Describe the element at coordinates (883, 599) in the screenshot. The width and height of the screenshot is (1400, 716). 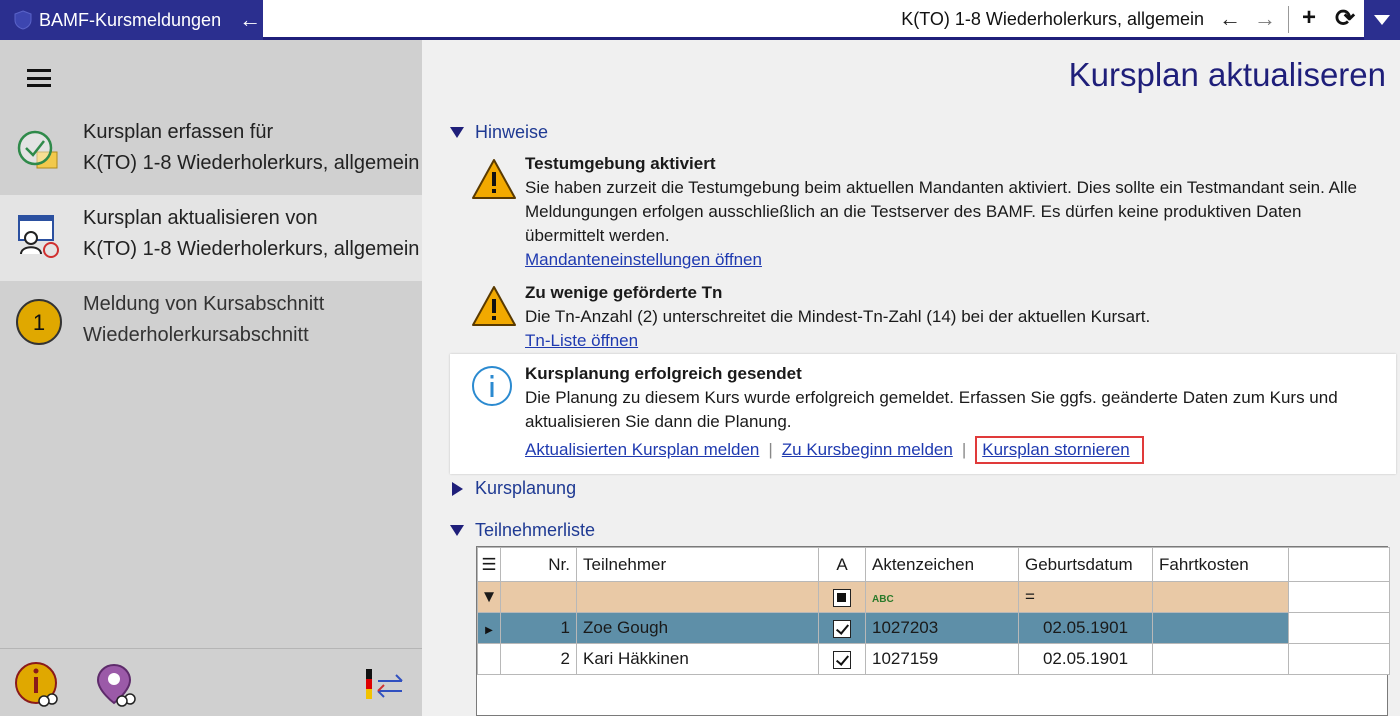
I see `text-filter-icon: ABC` at that location.